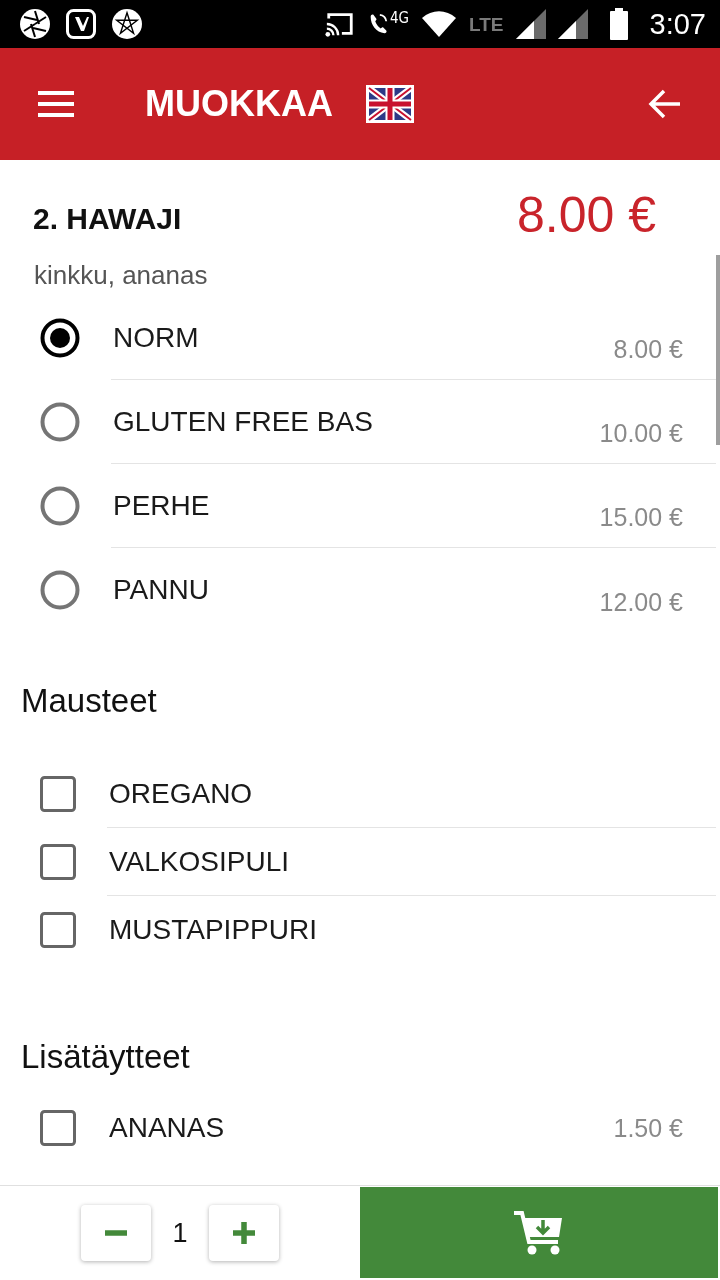 Image resolution: width=720 pixels, height=1280 pixels. What do you see at coordinates (618, 24) in the screenshot?
I see `battery-icon` at bounding box center [618, 24].